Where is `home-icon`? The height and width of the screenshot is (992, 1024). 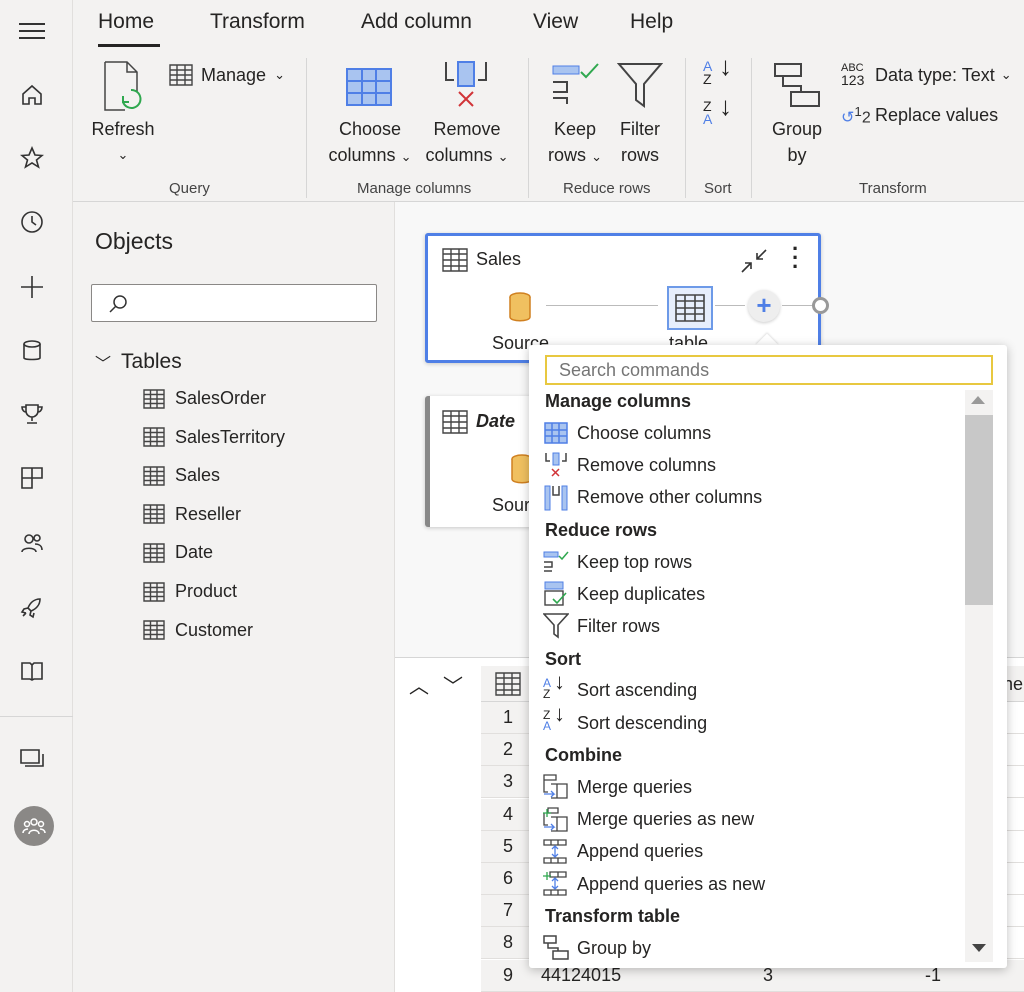
home-icon is located at coordinates (32, 95).